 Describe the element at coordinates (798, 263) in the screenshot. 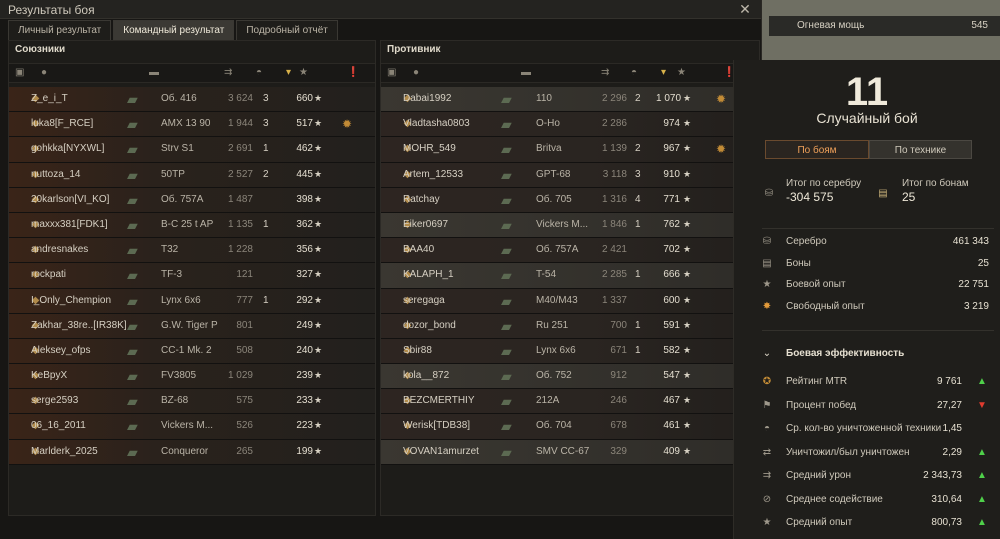

I see `stat-label: Боны` at that location.